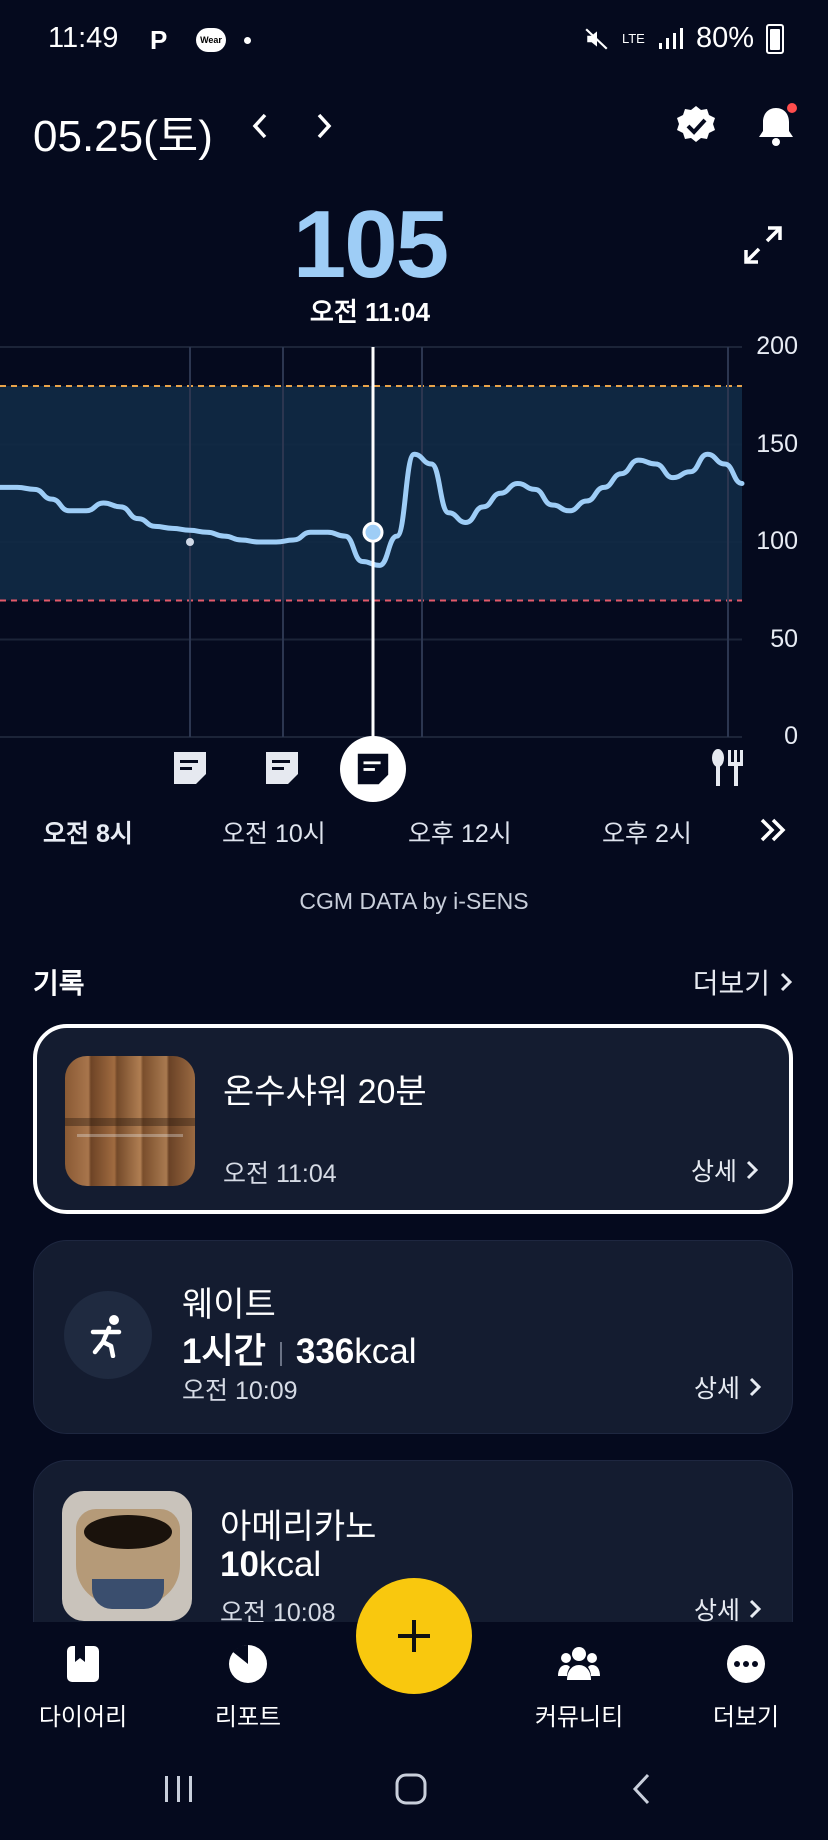 Image resolution: width=828 pixels, height=1840 pixels. I want to click on record-summary: 10kcal, so click(270, 1565).